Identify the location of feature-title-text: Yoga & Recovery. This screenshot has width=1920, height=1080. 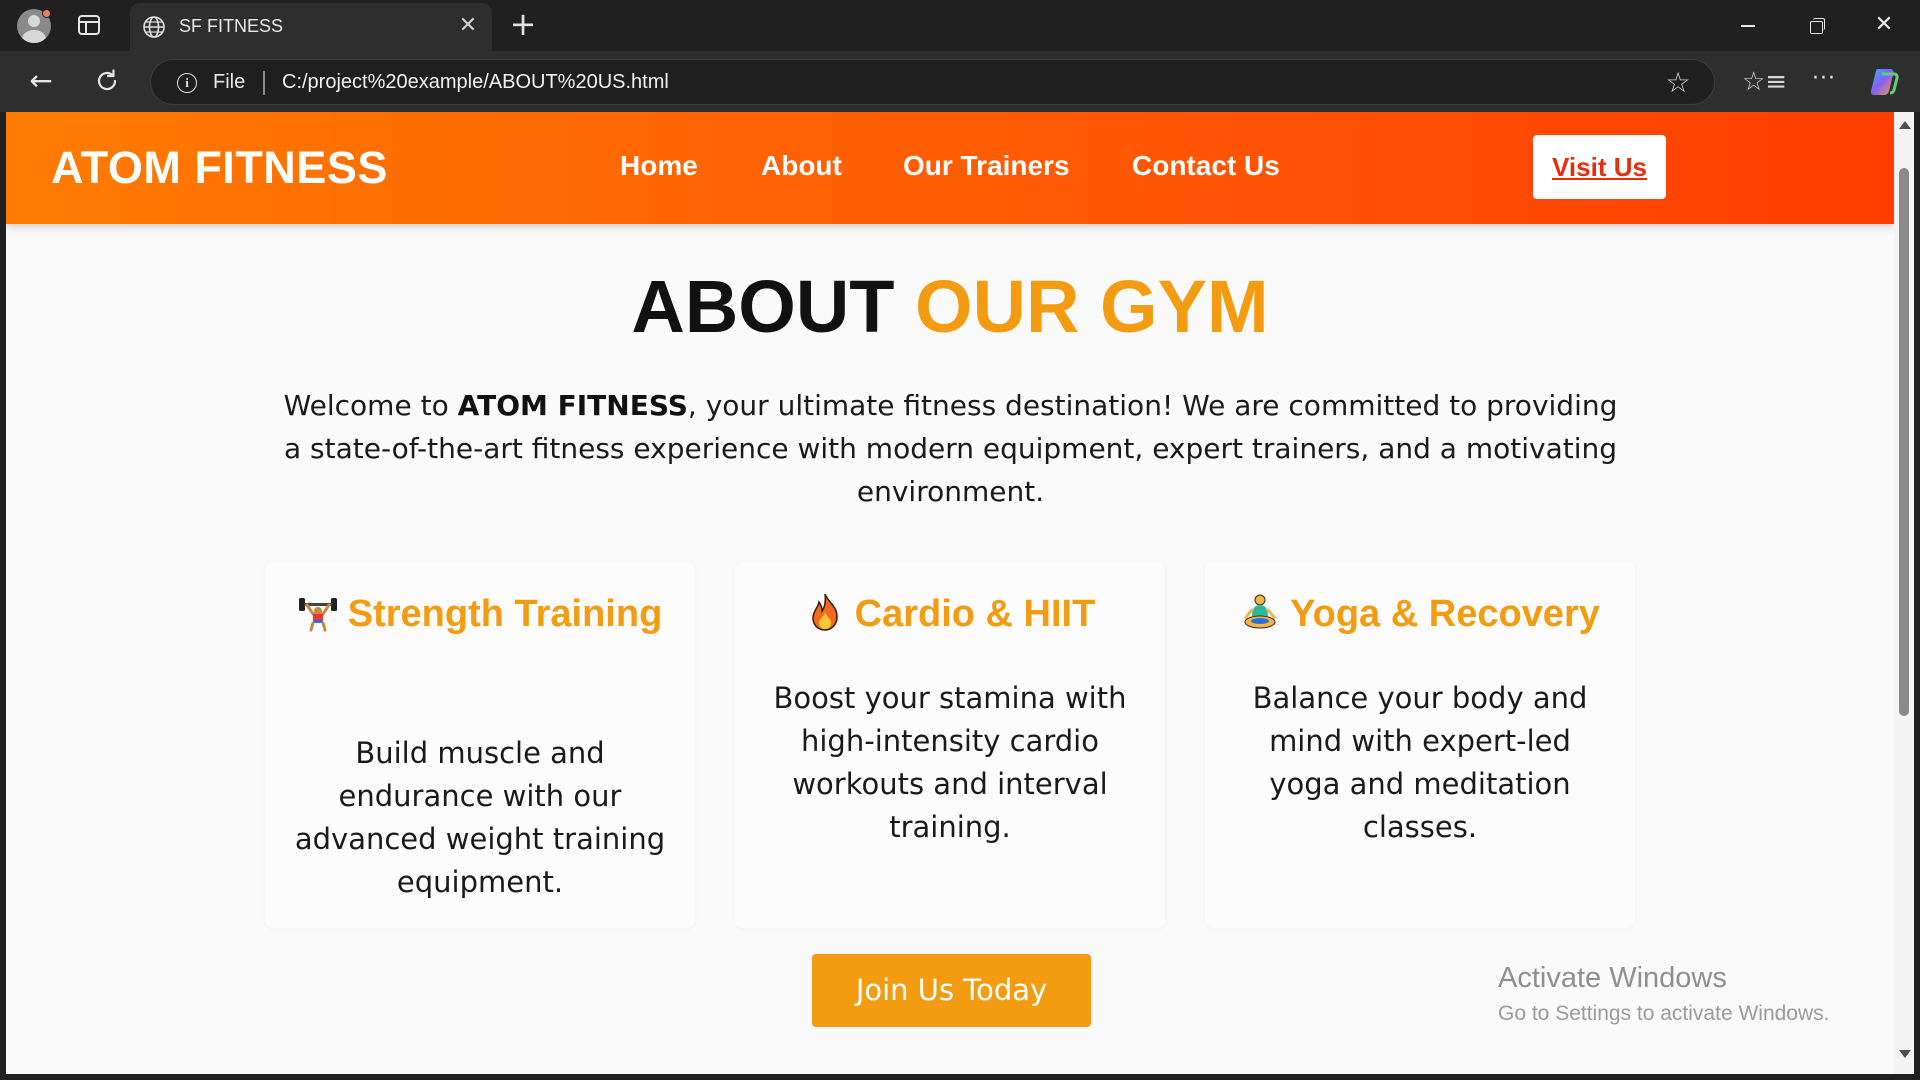
(1445, 614).